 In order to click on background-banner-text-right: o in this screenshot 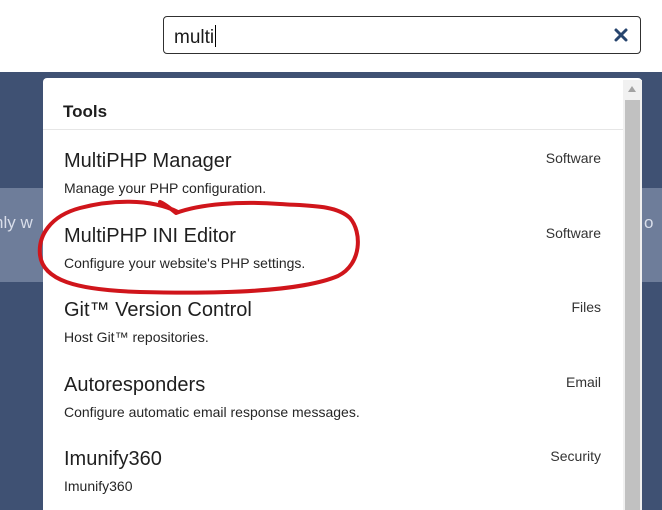, I will do `click(649, 222)`.